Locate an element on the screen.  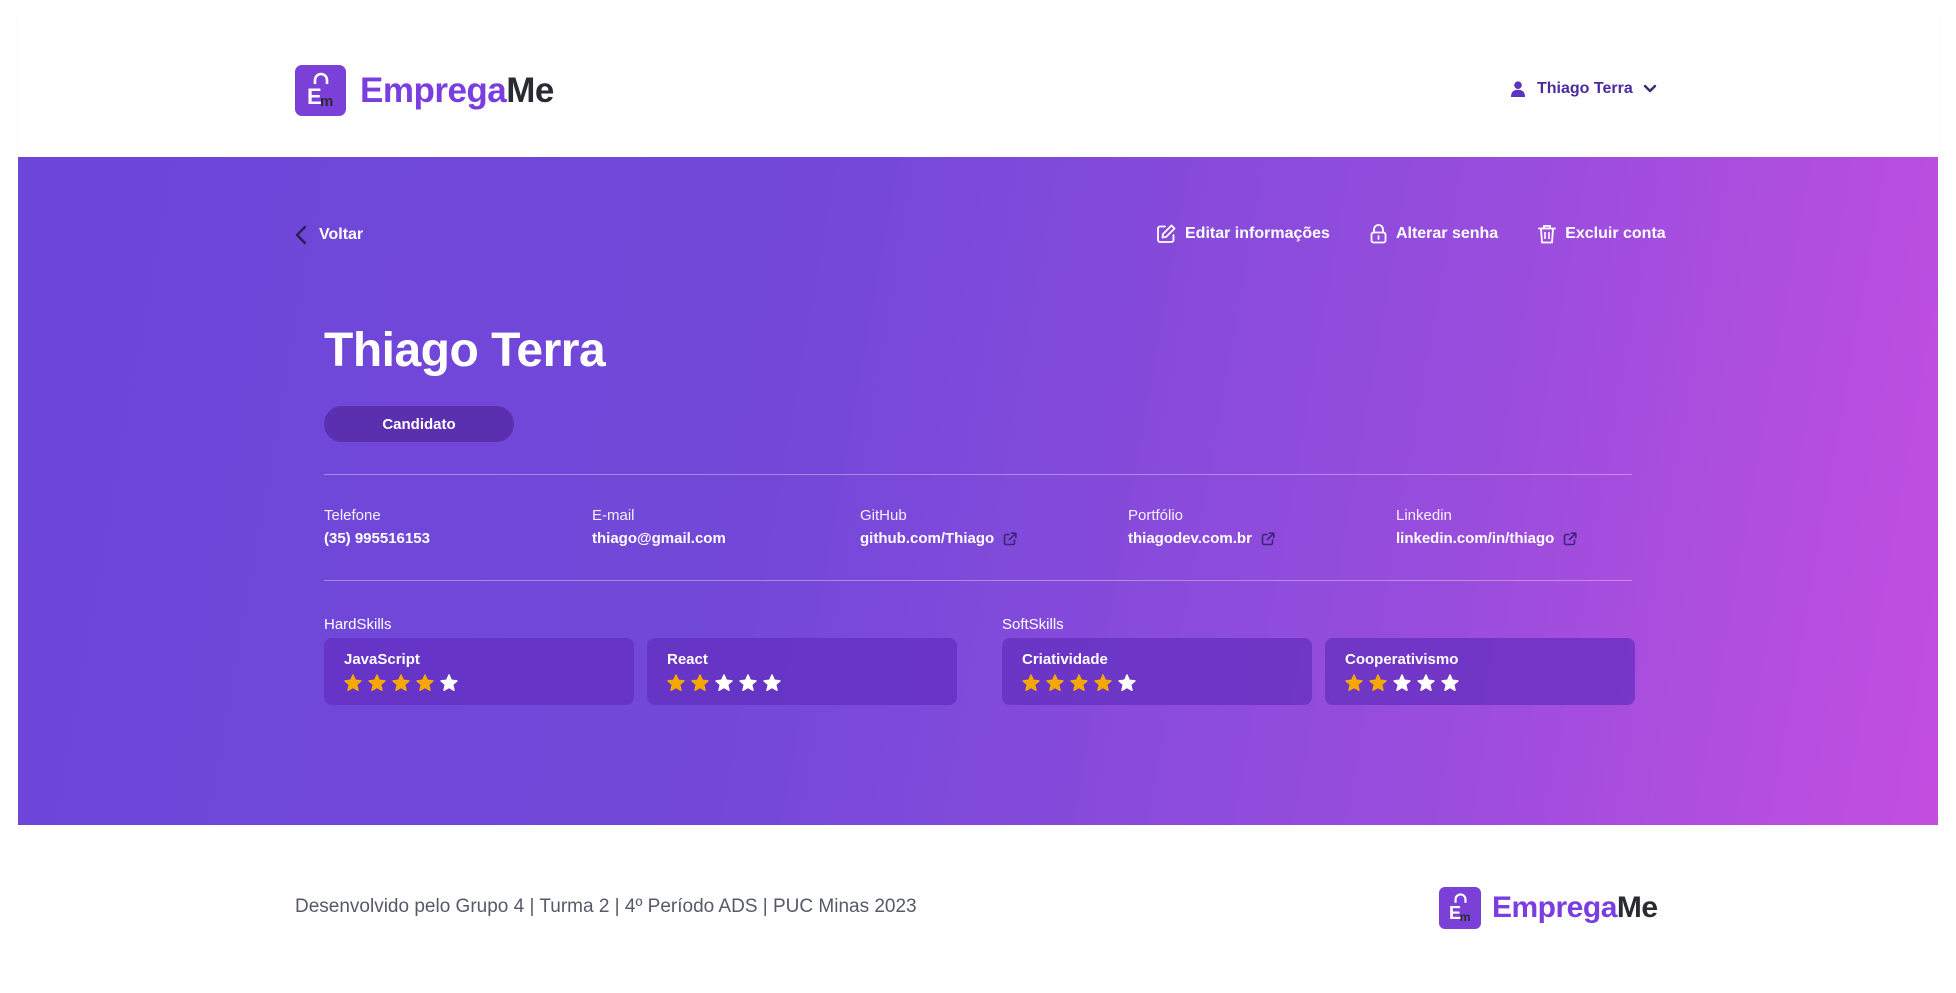
github-link: github.com/Thiago is located at coordinates (994, 538).